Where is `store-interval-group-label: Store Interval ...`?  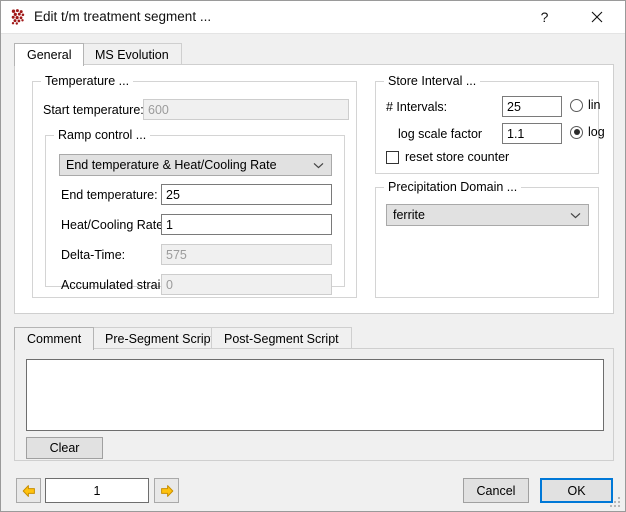
store-interval-group-label: Store Interval ... is located at coordinates (432, 81).